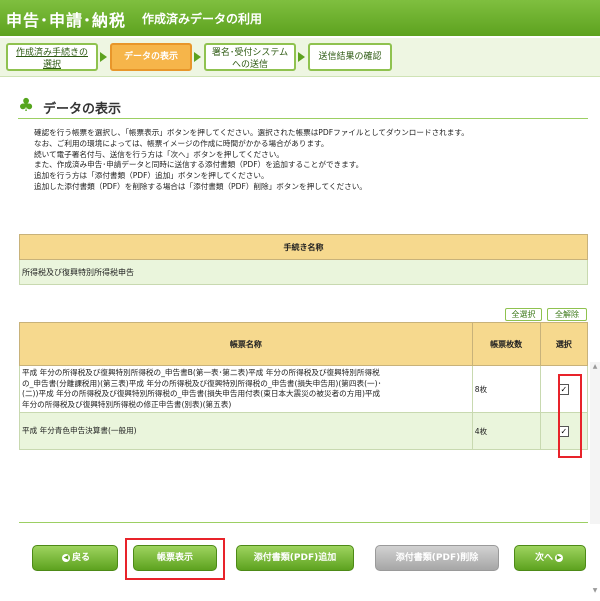  What do you see at coordinates (506, 431) in the screenshot?
I see `page-count: 4枚` at bounding box center [506, 431].